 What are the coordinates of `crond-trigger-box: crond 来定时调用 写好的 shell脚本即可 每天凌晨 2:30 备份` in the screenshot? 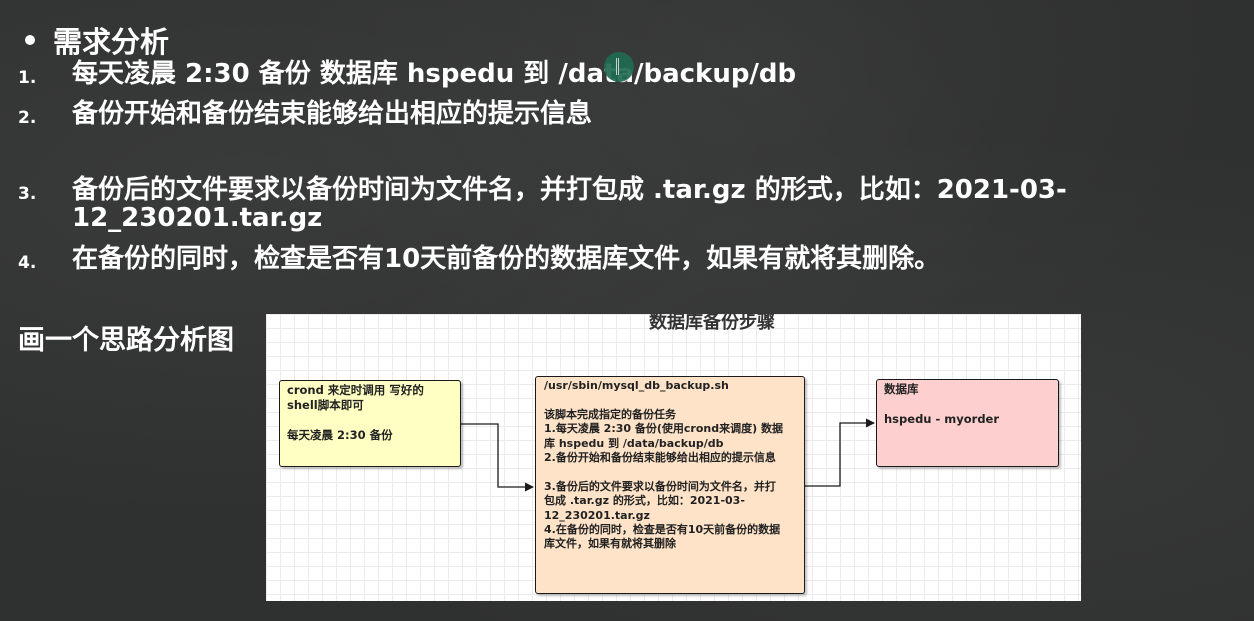 It's located at (370, 423).